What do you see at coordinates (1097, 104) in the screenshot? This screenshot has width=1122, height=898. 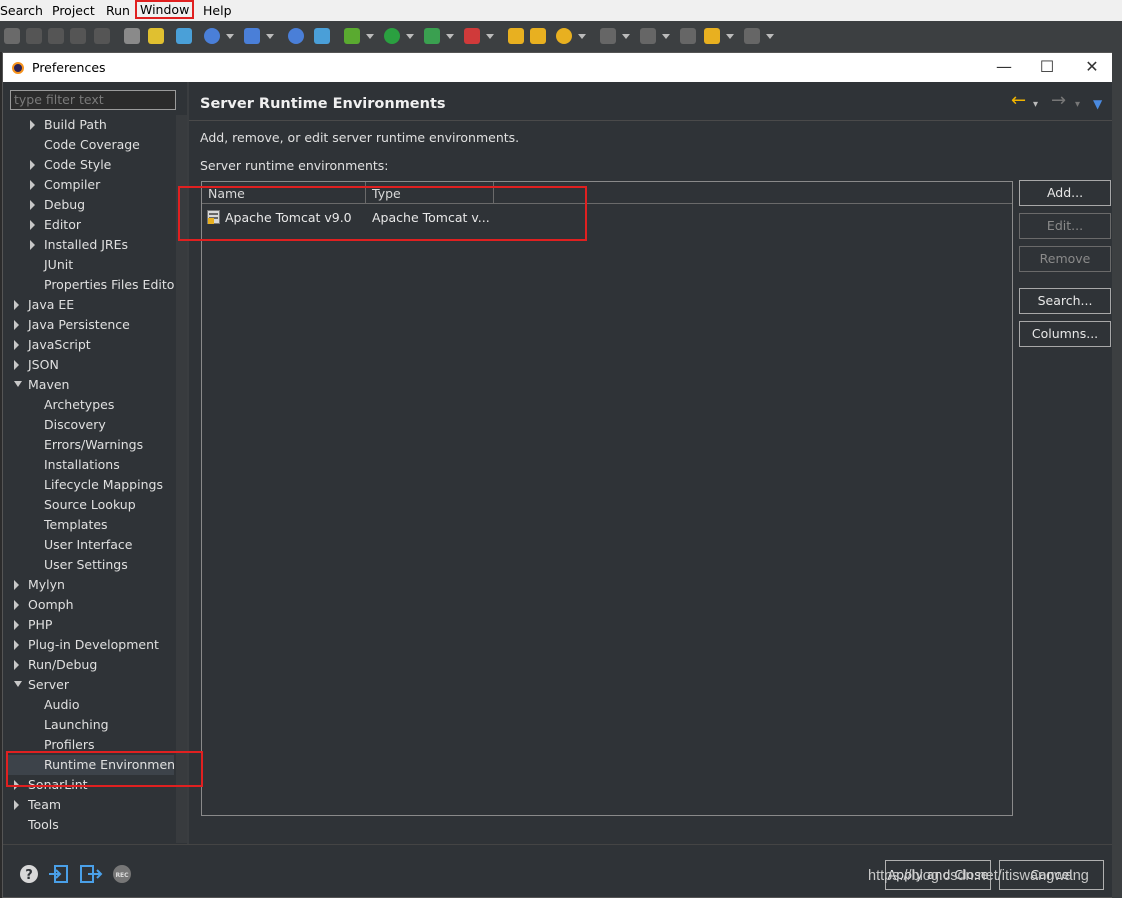 I see `view-menu-icon: ▼` at bounding box center [1097, 104].